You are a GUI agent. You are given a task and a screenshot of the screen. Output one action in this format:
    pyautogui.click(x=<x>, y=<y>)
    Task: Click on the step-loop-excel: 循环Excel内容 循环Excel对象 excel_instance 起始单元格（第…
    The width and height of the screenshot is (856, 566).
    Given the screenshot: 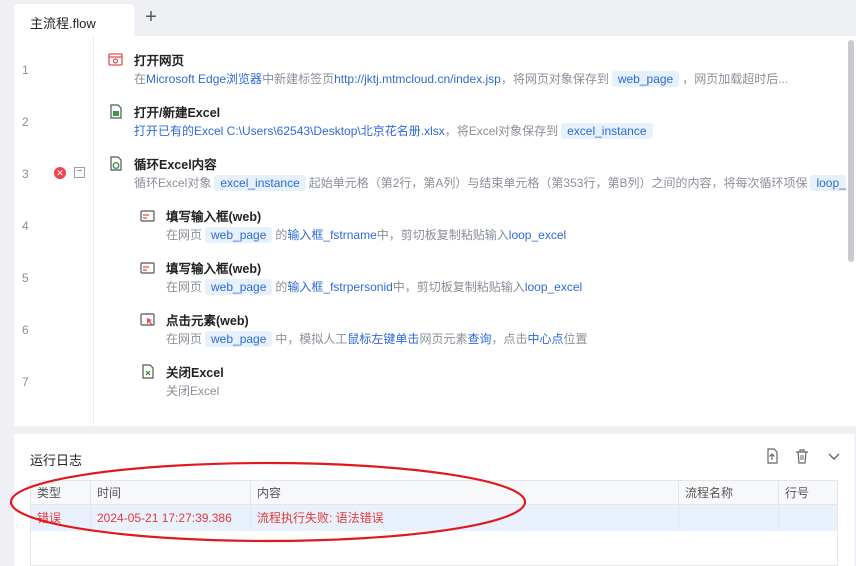 What is the action you would take?
    pyautogui.click(x=481, y=179)
    